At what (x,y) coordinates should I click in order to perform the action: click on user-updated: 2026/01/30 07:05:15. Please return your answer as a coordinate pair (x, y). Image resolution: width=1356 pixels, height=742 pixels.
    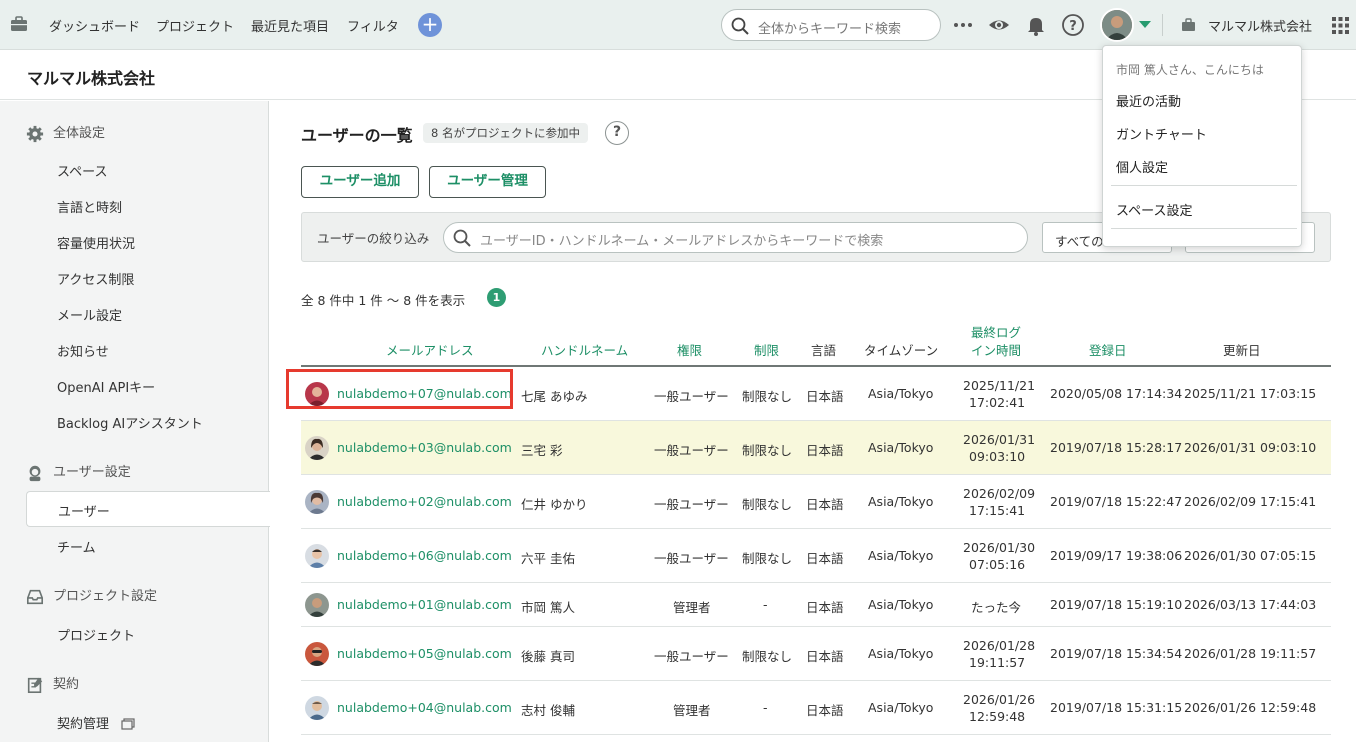
    Looking at the image, I should click on (1250, 555).